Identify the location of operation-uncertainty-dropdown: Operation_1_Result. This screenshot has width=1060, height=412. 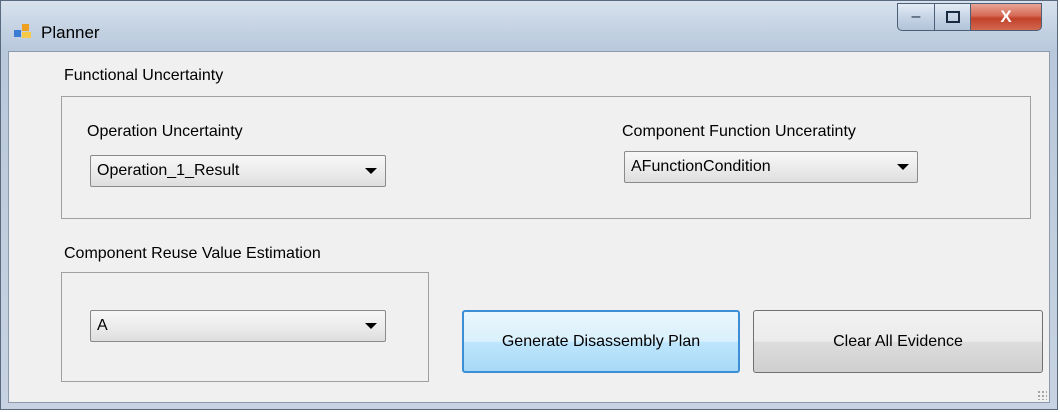
(238, 171).